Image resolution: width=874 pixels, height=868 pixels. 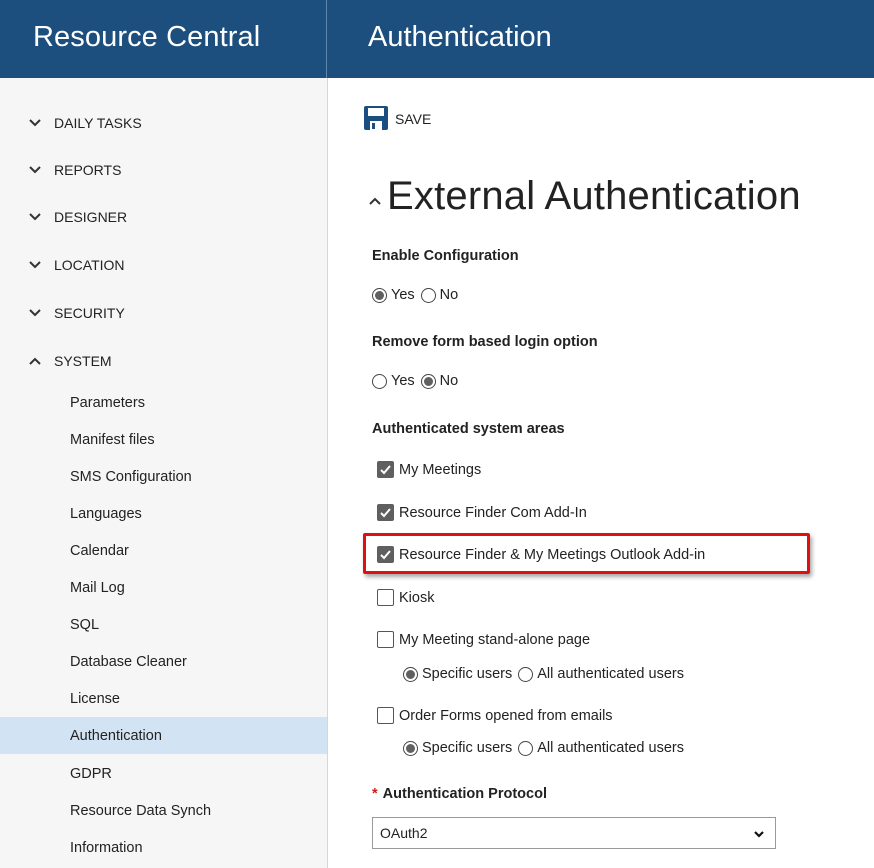 What do you see at coordinates (88, 170) in the screenshot?
I see `sidebar-section-label: REPORTS` at bounding box center [88, 170].